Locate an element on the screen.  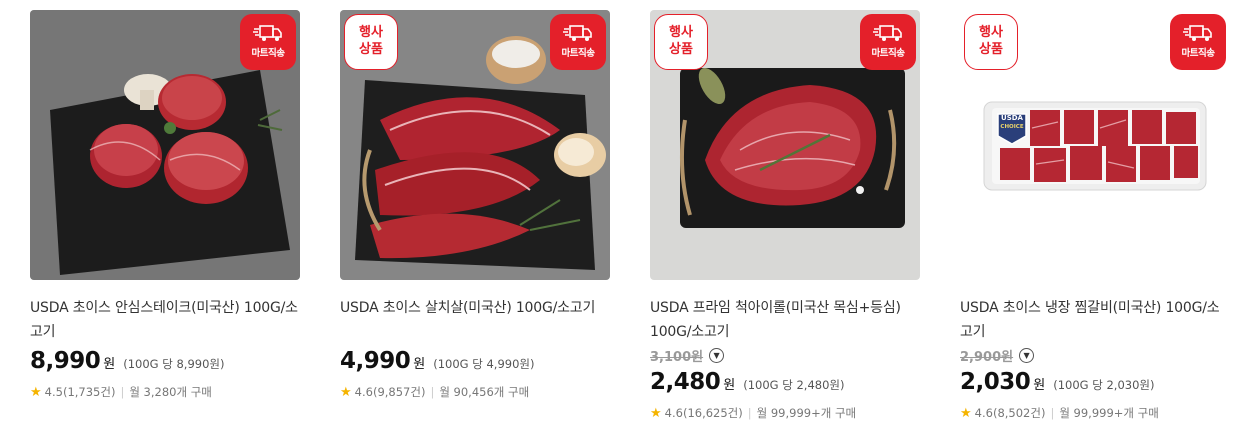
original-price: 2,900원 is located at coordinates (987, 357).